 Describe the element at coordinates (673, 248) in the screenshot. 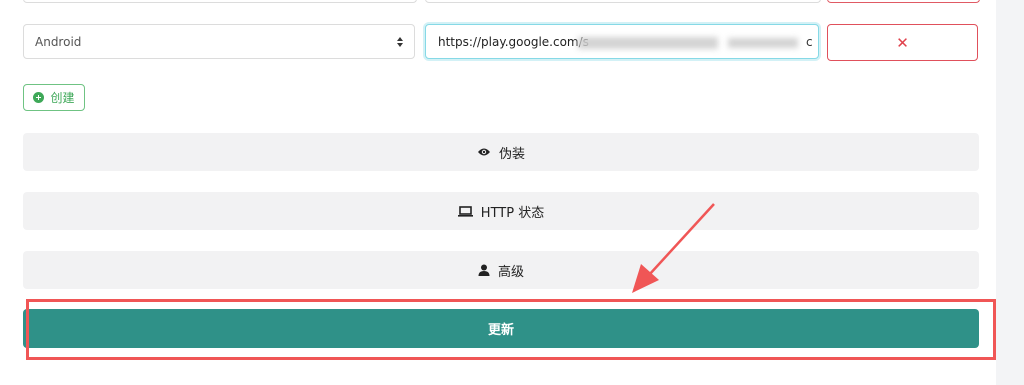

I see `annotation-arrow` at that location.